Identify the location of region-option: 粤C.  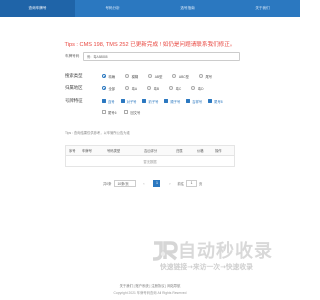
(175, 88).